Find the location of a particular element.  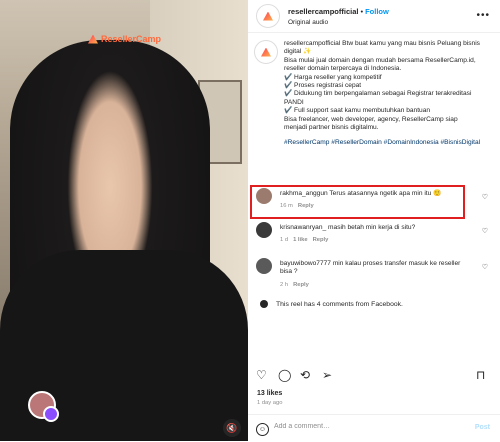

caption-line: reseller domain terpercaya di Indonesia. is located at coordinates (343, 69).